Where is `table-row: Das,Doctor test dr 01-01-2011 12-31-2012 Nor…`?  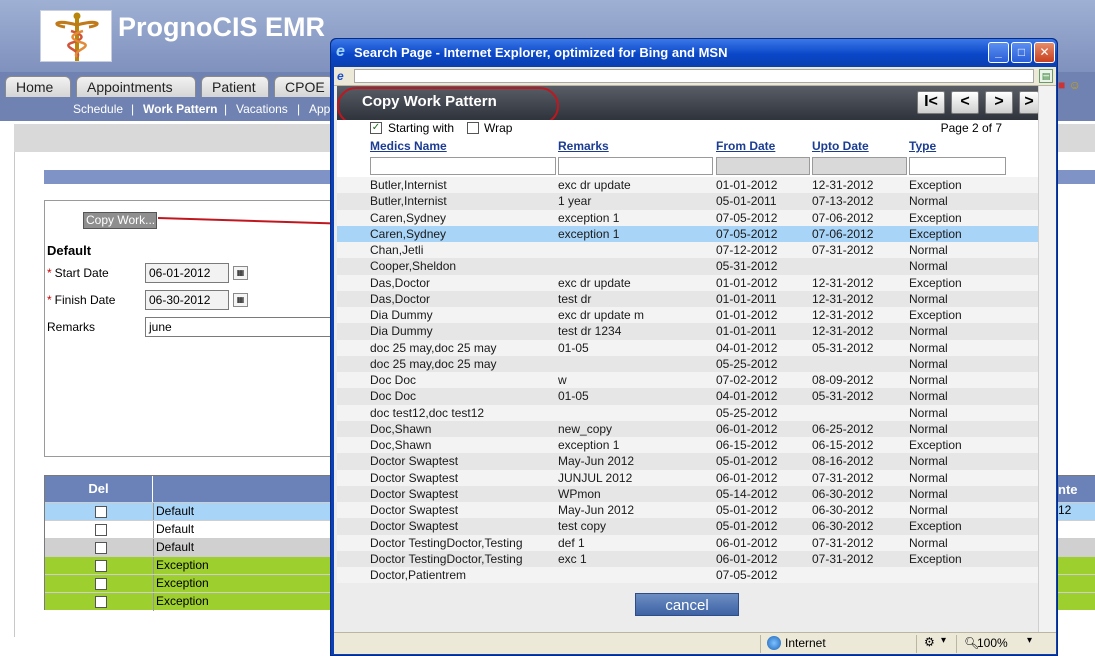
table-row: Das,Doctor test dr 01-01-2011 12-31-2012 Nor… is located at coordinates (687, 298).